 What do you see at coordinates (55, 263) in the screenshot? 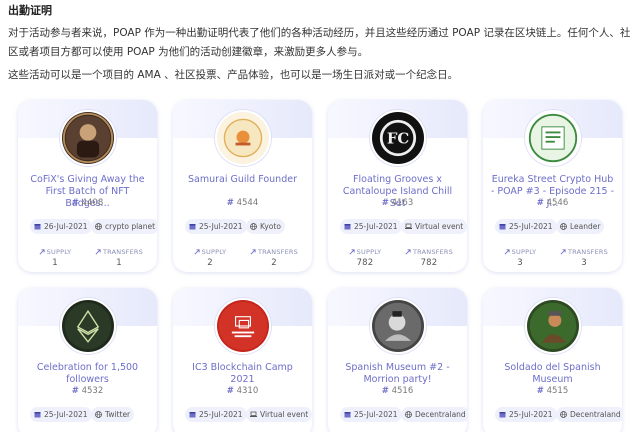
I see `supply-value: 1` at bounding box center [55, 263].